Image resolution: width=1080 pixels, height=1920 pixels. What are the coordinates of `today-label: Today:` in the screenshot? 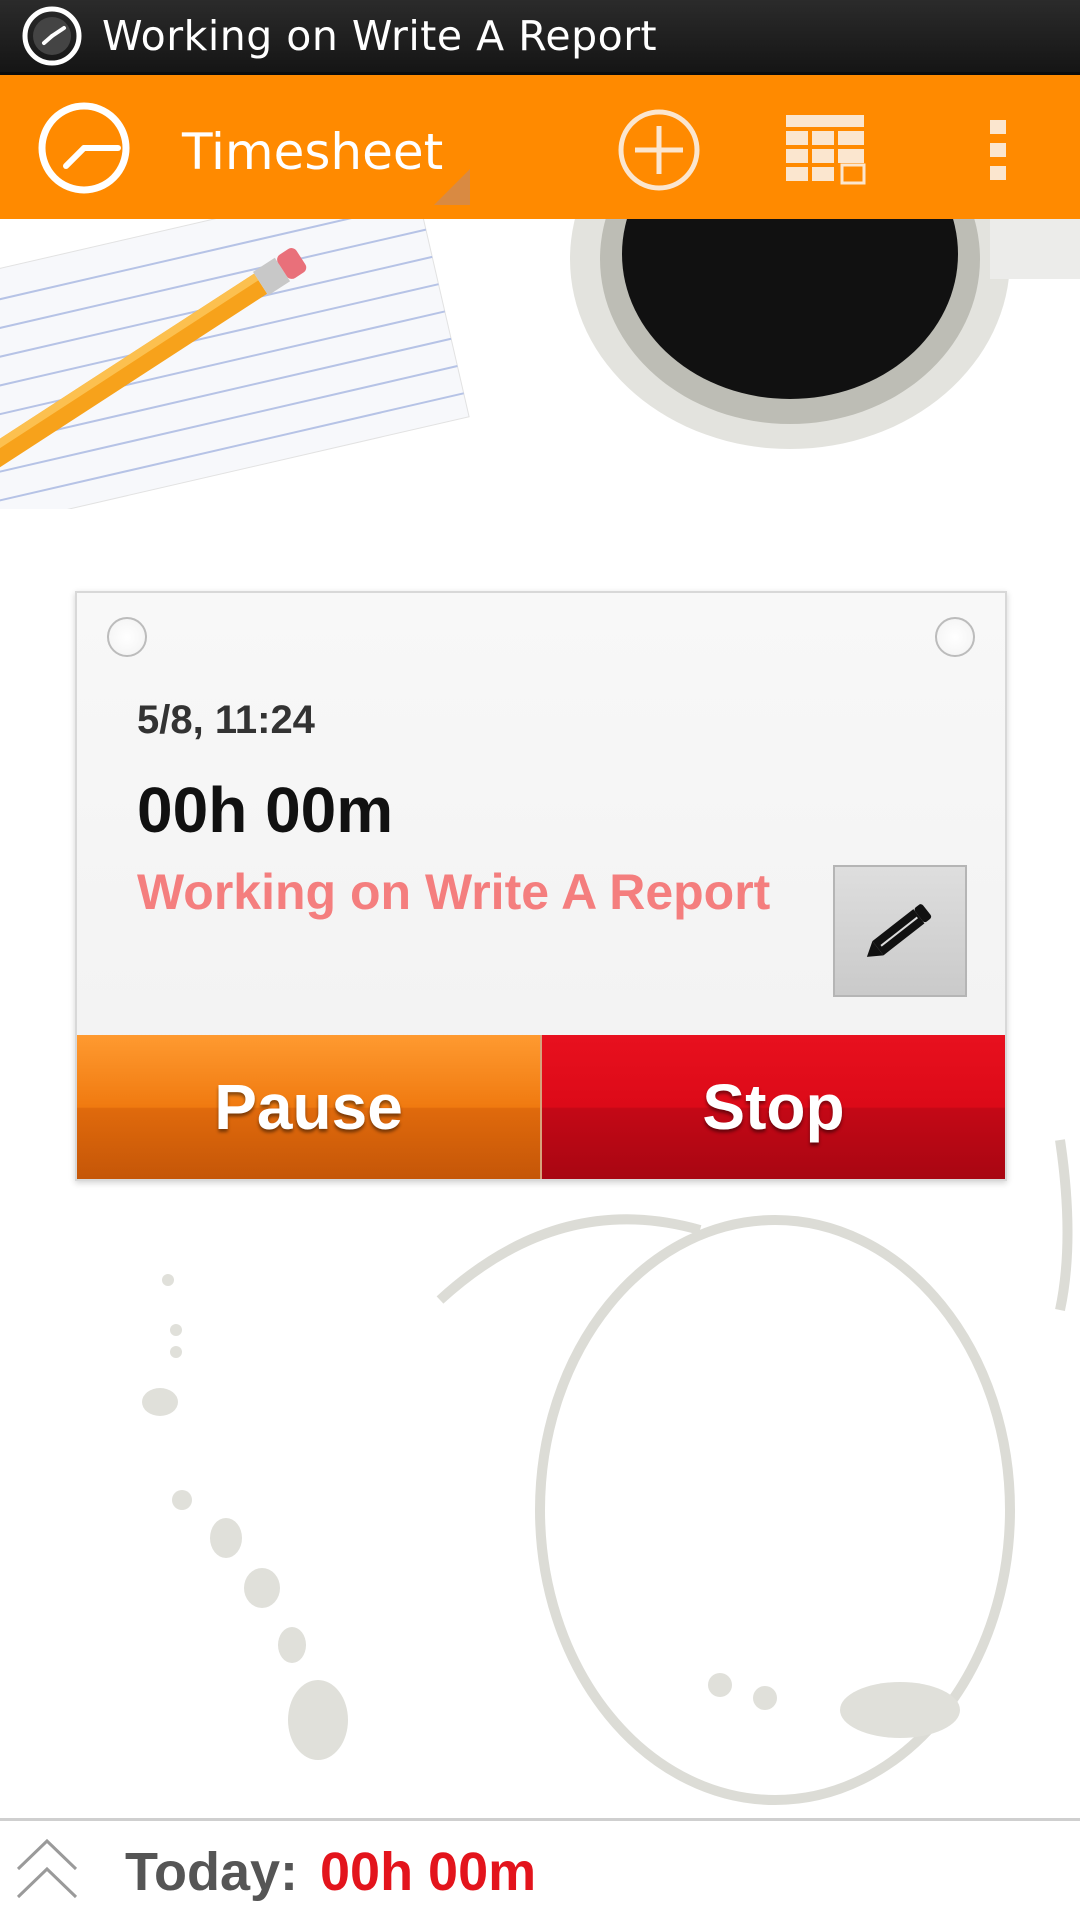 It's located at (211, 1872).